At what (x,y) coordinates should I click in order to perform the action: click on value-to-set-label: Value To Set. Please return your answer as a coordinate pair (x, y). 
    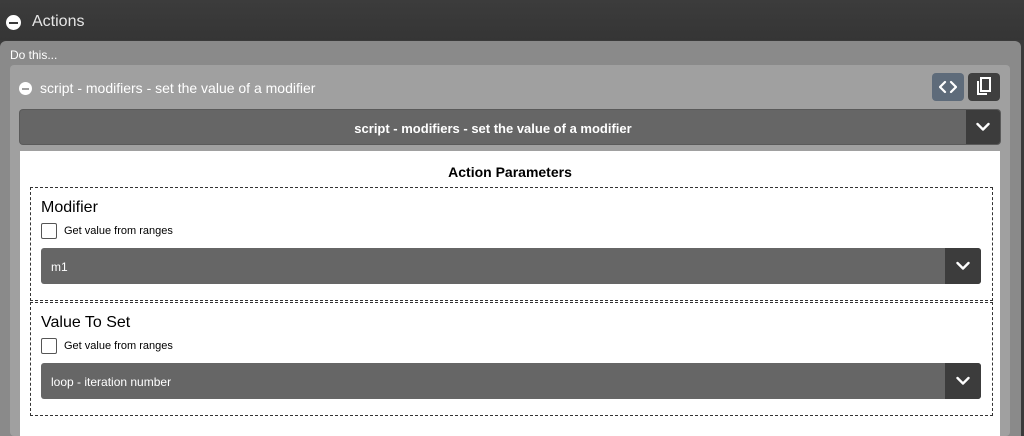
    Looking at the image, I should click on (86, 322).